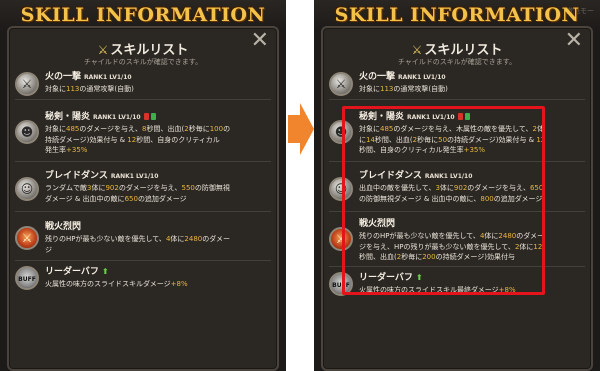 The height and width of the screenshot is (371, 600). What do you see at coordinates (27, 278) in the screenshot?
I see `leader-buff-icon: BUFF` at bounding box center [27, 278].